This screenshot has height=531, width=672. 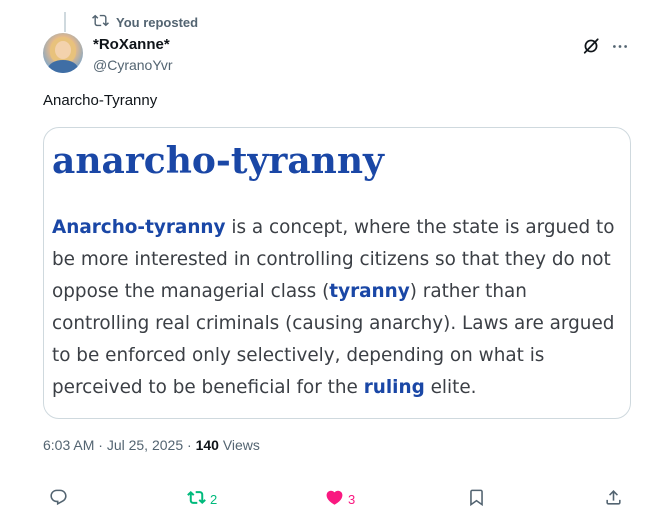 I want to click on repost-indicator: You reposted, so click(x=145, y=22).